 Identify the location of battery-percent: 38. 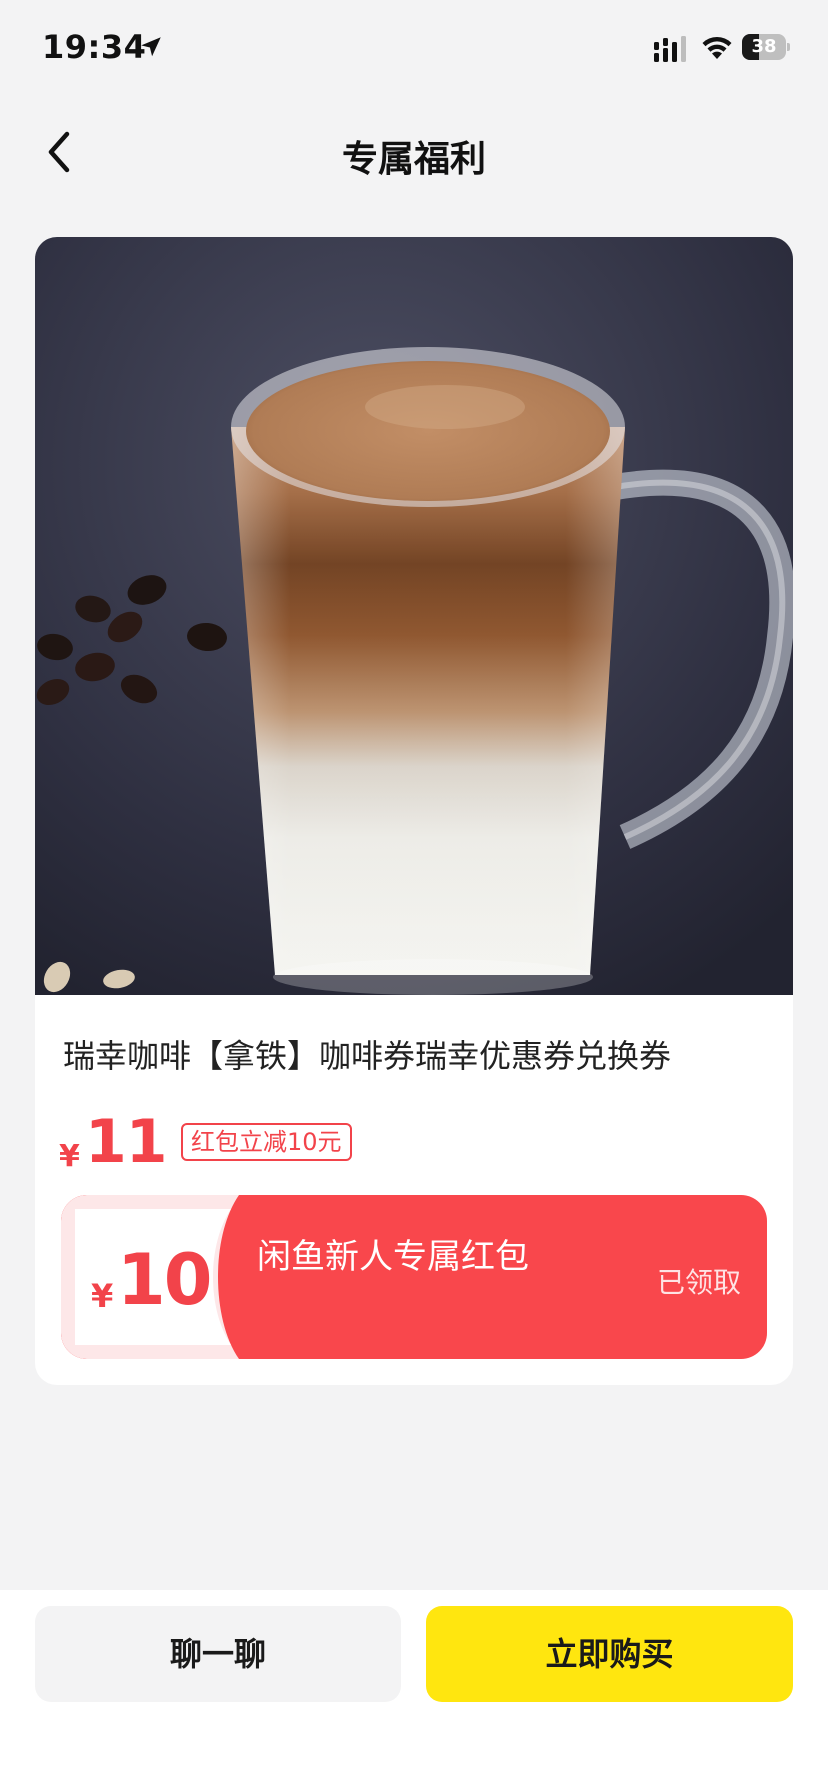
(764, 46).